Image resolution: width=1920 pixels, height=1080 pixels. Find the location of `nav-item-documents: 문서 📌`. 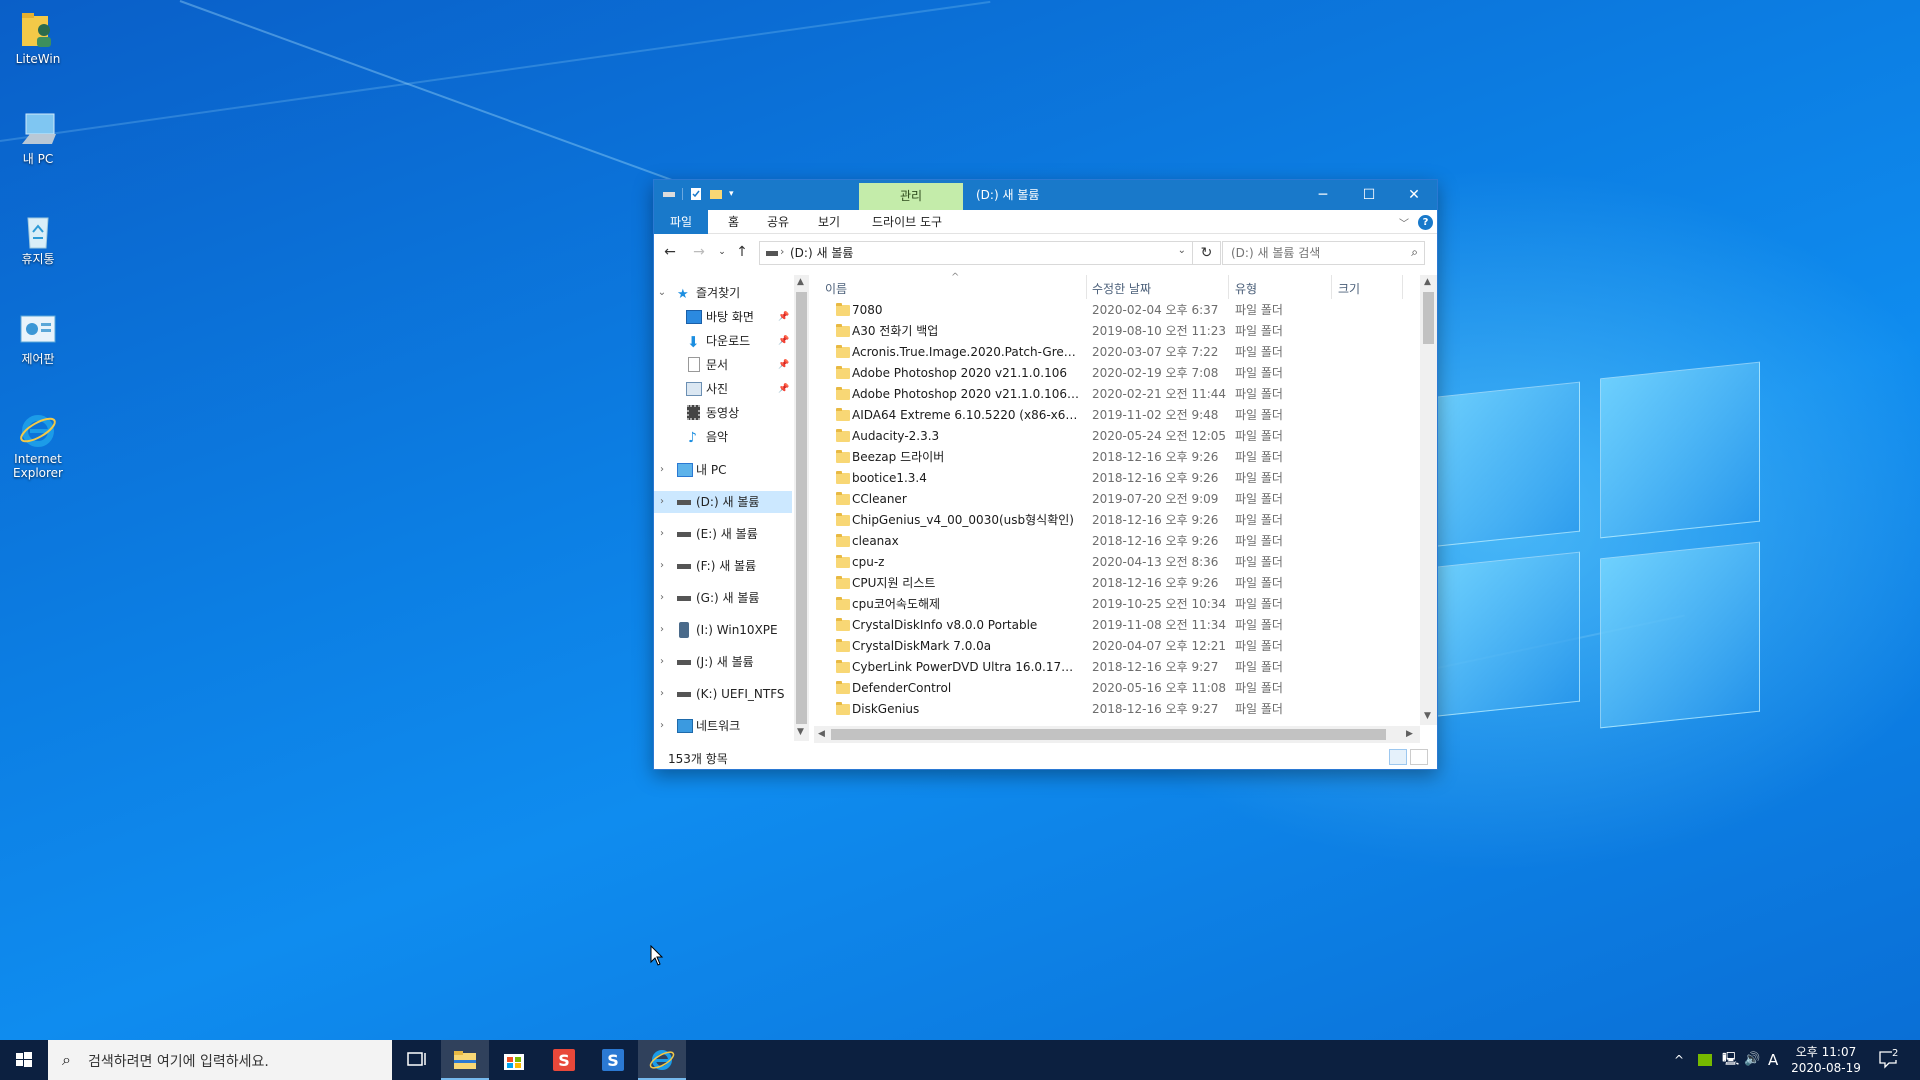

nav-item-documents: 문서 📌 is located at coordinates (723, 365).